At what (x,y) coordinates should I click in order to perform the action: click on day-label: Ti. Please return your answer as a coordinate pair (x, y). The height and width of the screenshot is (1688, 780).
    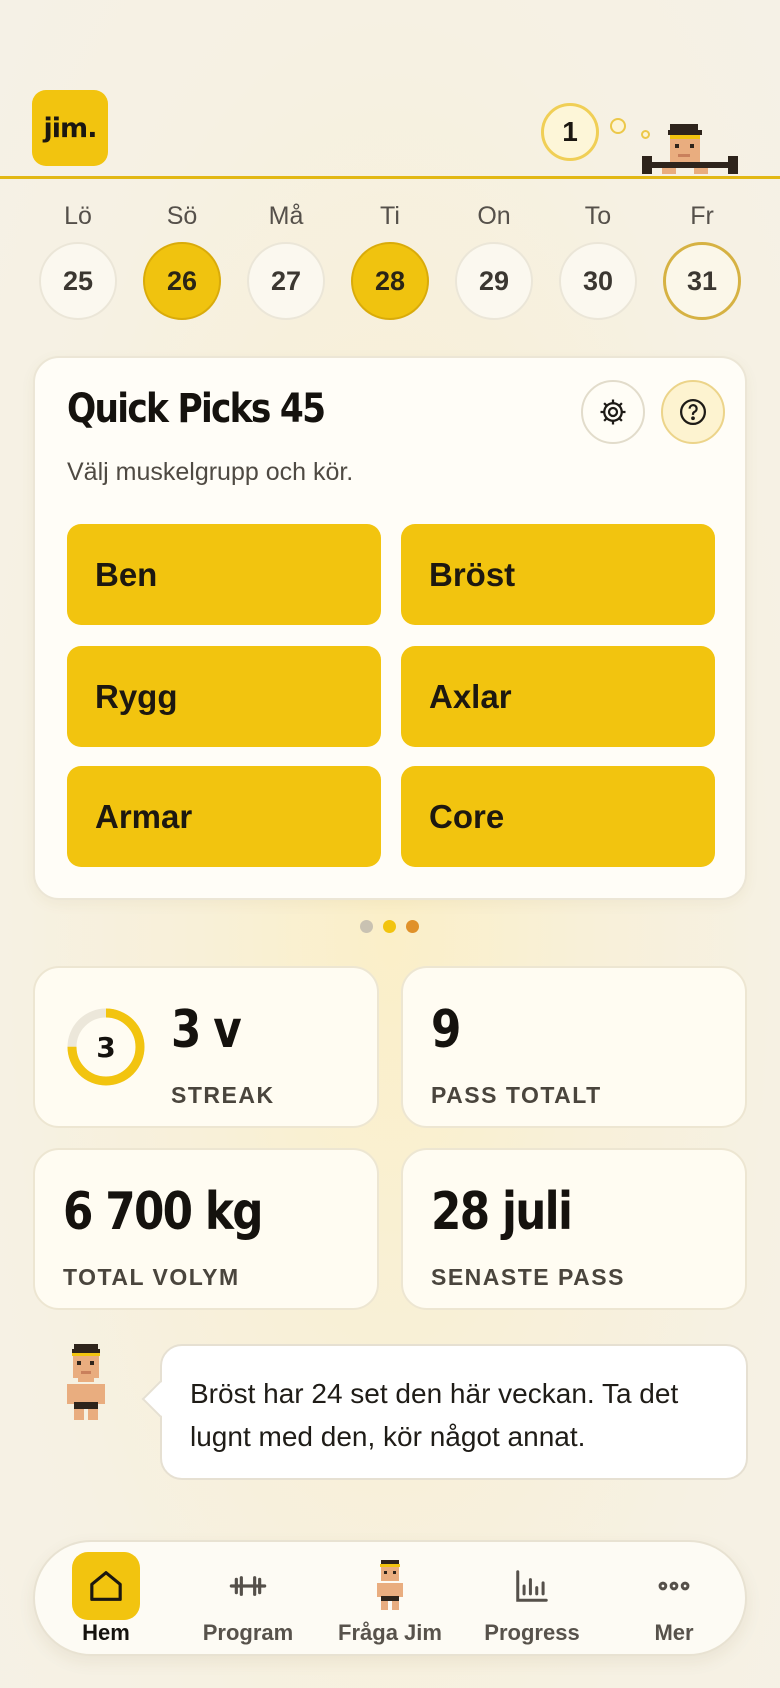
    Looking at the image, I should click on (390, 216).